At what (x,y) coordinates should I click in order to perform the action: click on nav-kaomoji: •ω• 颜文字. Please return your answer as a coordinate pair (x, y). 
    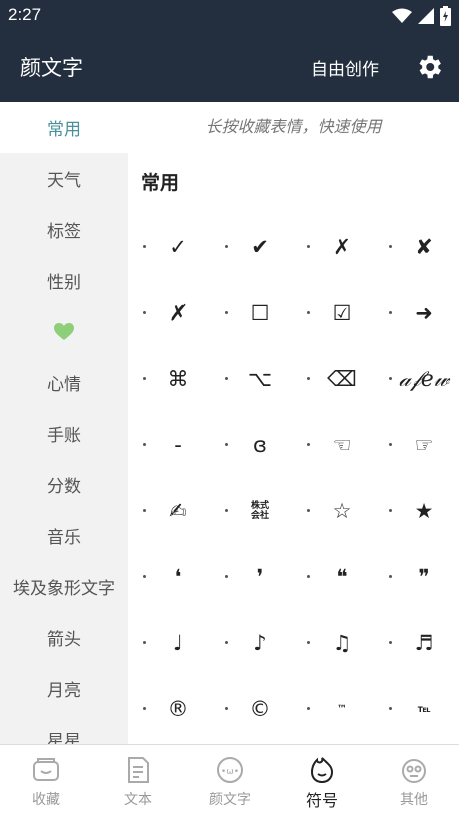
    Looking at the image, I should click on (230, 780).